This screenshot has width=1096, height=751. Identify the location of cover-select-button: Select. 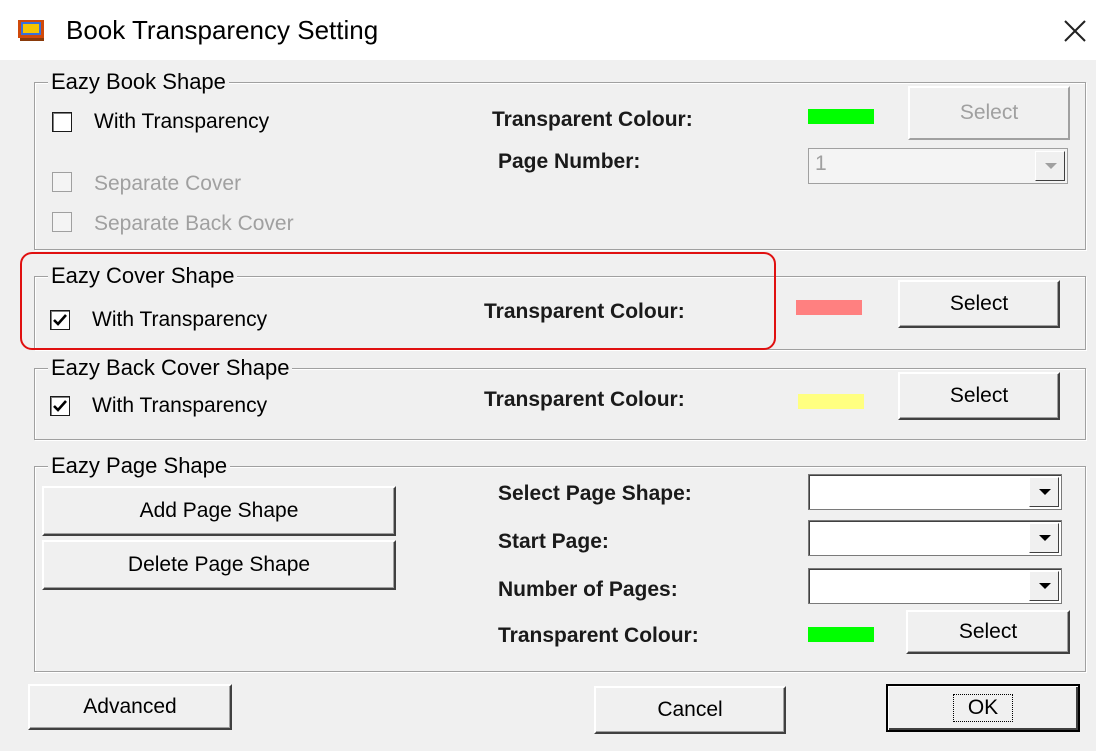
(979, 304).